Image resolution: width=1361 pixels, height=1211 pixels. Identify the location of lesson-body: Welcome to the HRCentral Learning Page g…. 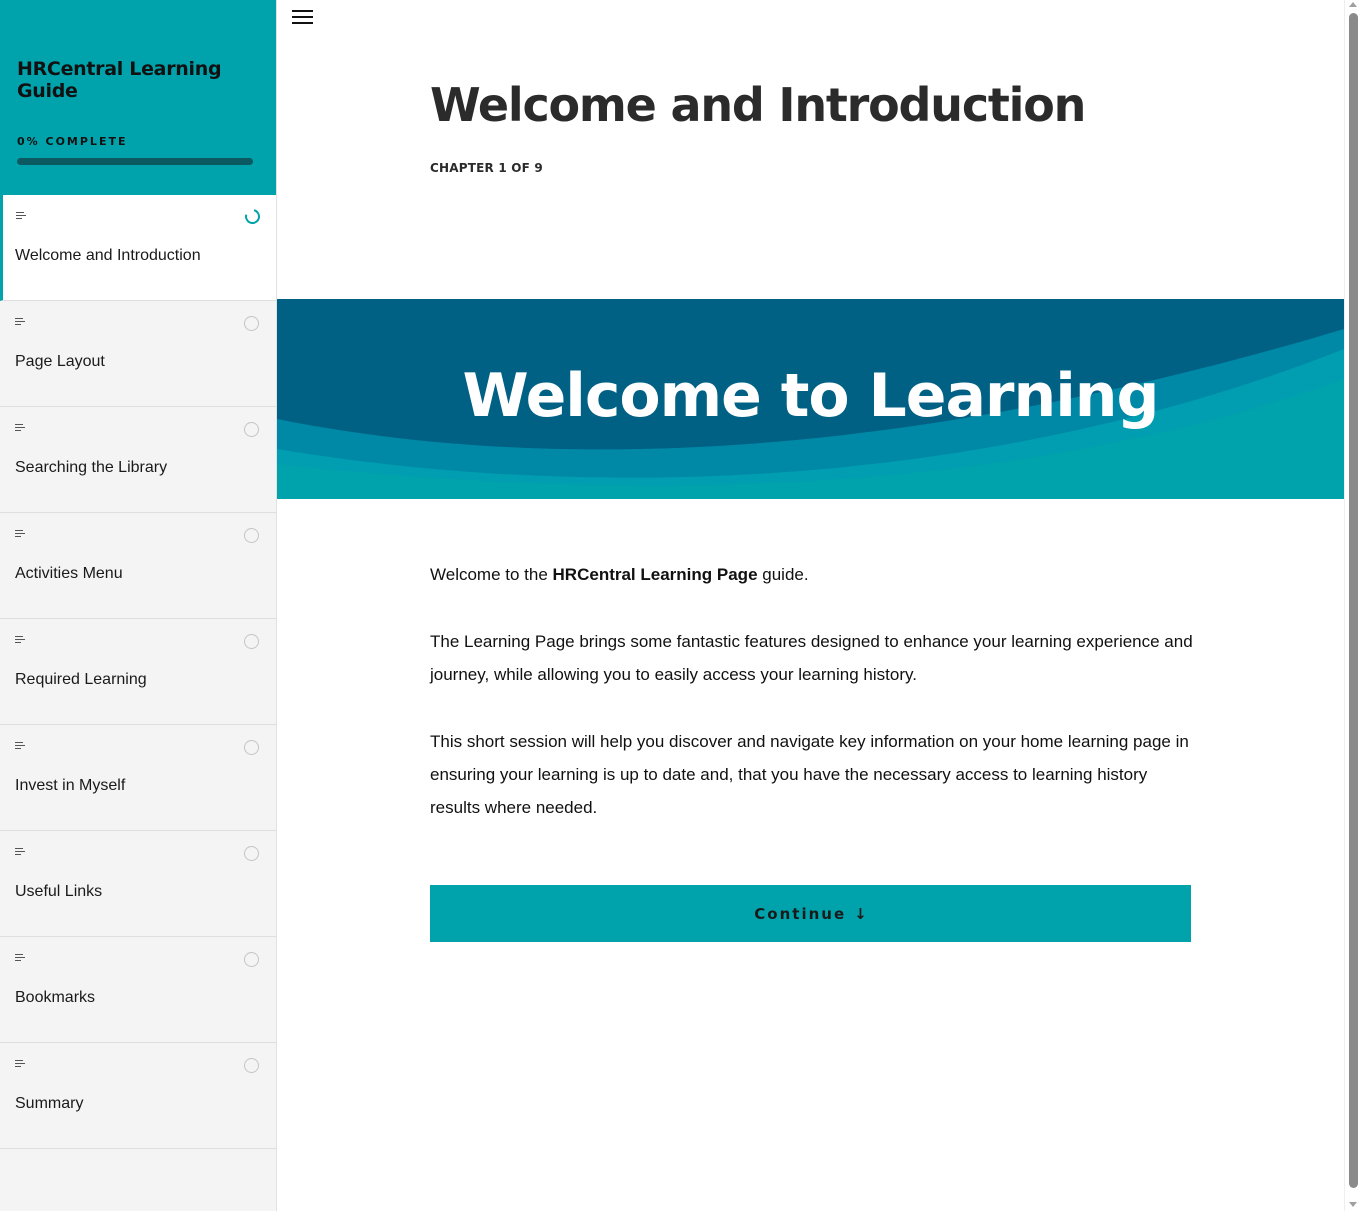
(815, 708).